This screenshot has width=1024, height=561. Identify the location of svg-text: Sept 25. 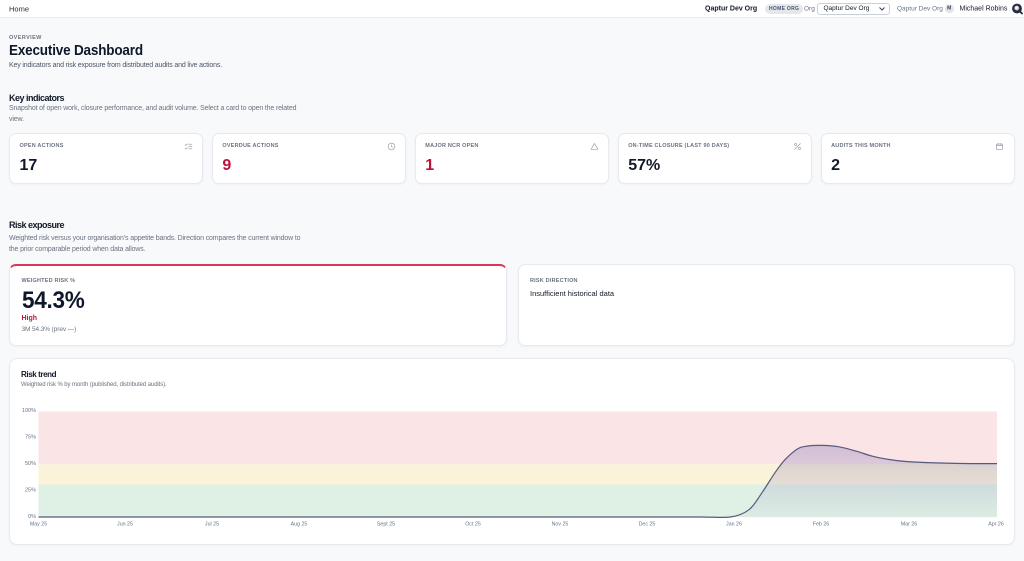
(386, 525).